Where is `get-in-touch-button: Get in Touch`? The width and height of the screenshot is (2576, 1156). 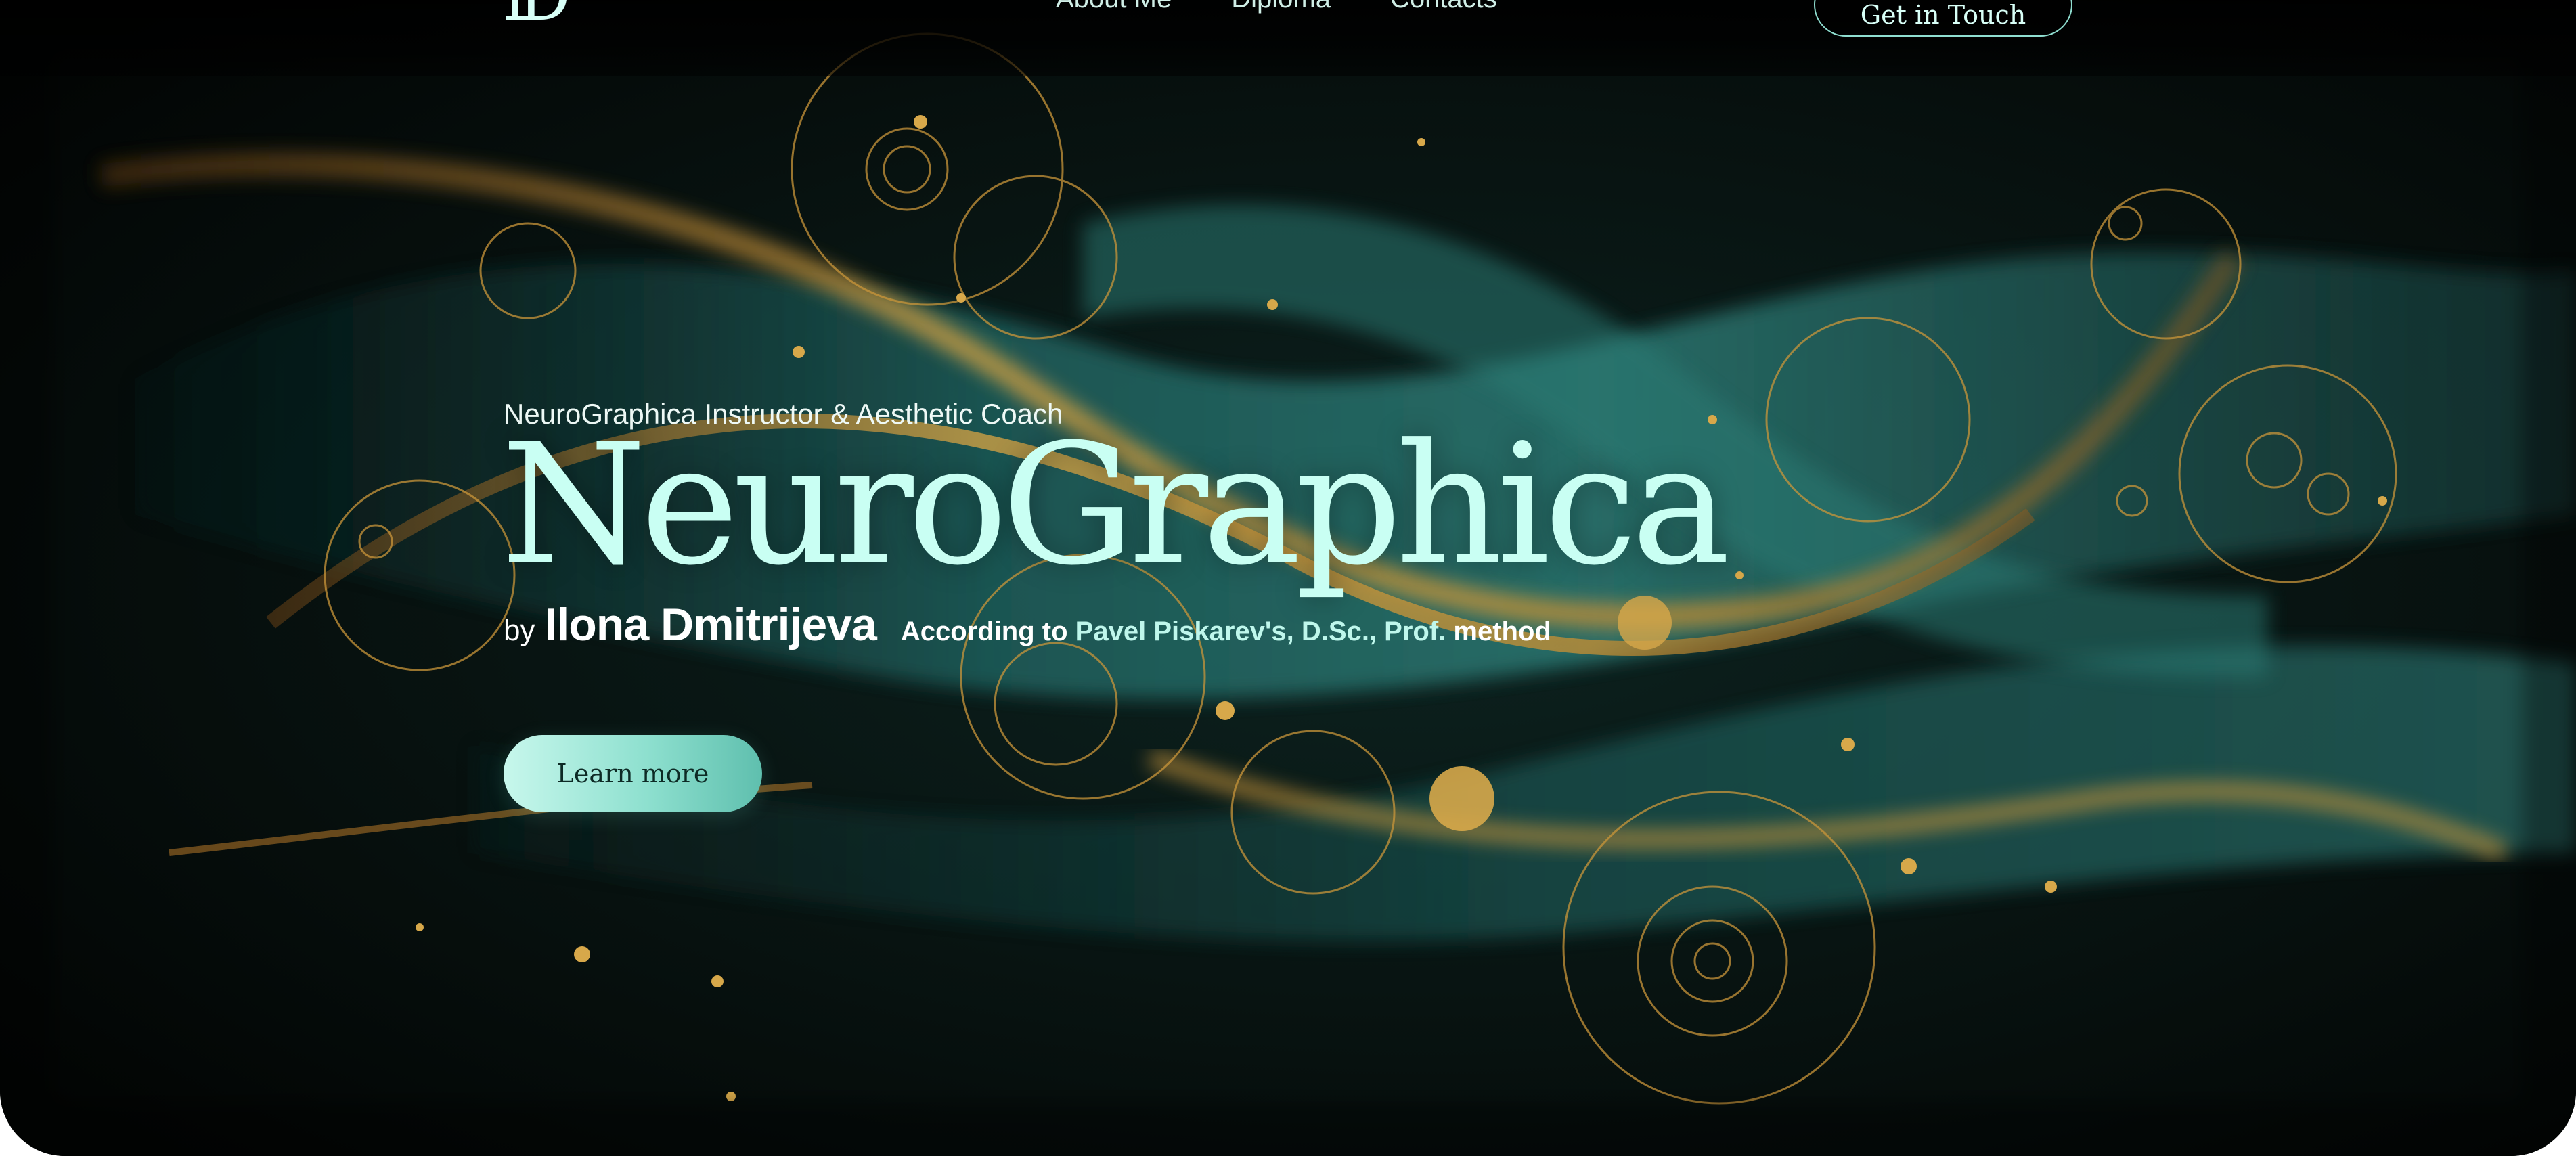 get-in-touch-button: Get in Touch is located at coordinates (1943, 18).